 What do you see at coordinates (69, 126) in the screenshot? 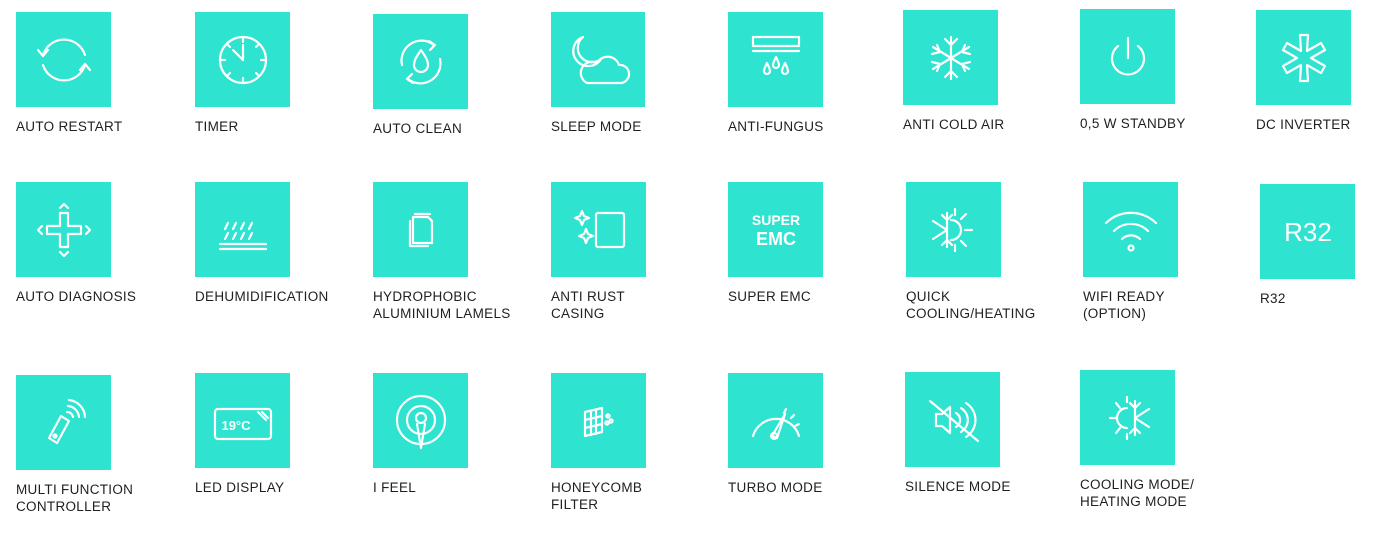
I see `feature-label: AUTO RESTART` at bounding box center [69, 126].